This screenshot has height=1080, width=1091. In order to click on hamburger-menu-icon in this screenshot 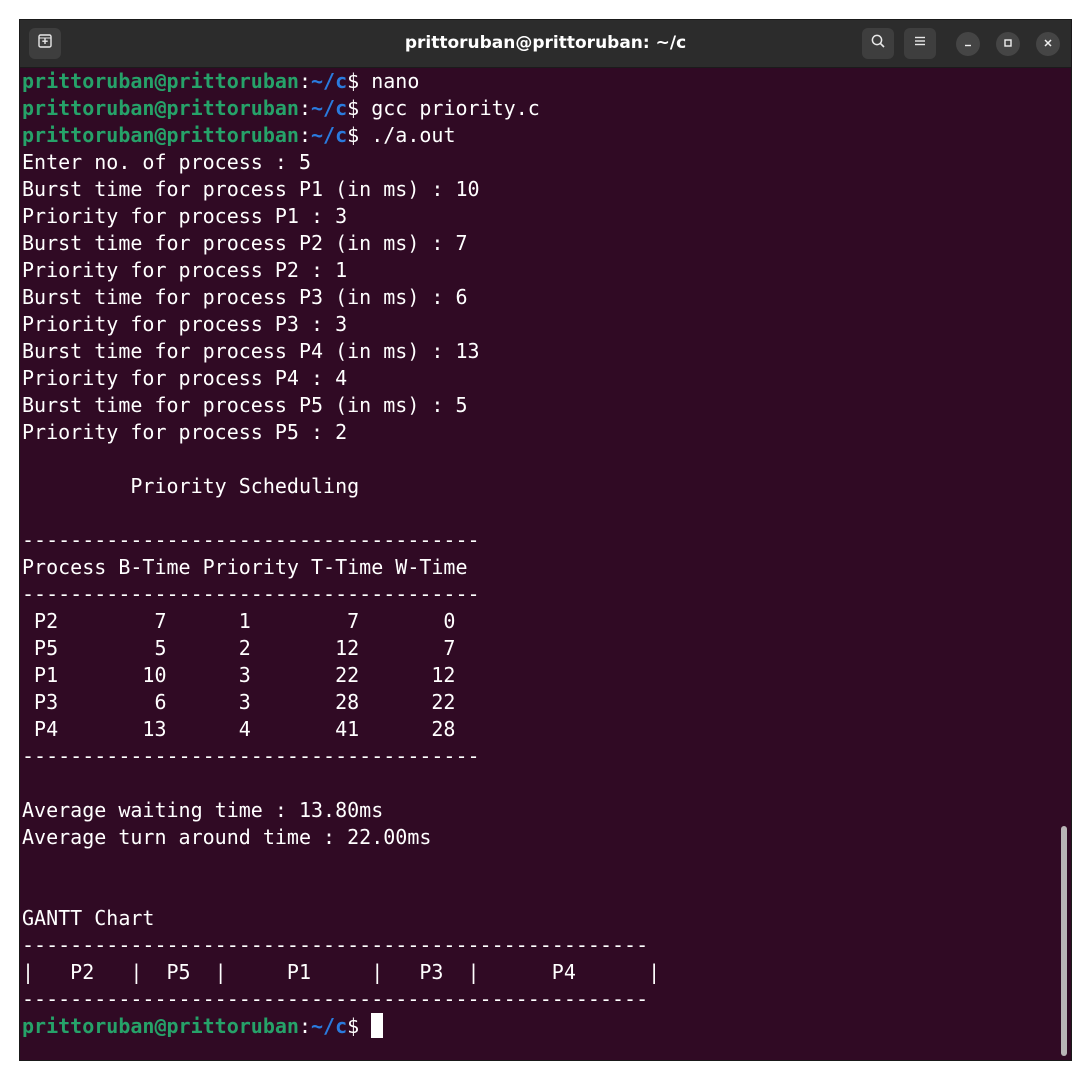, I will do `click(920, 43)`.